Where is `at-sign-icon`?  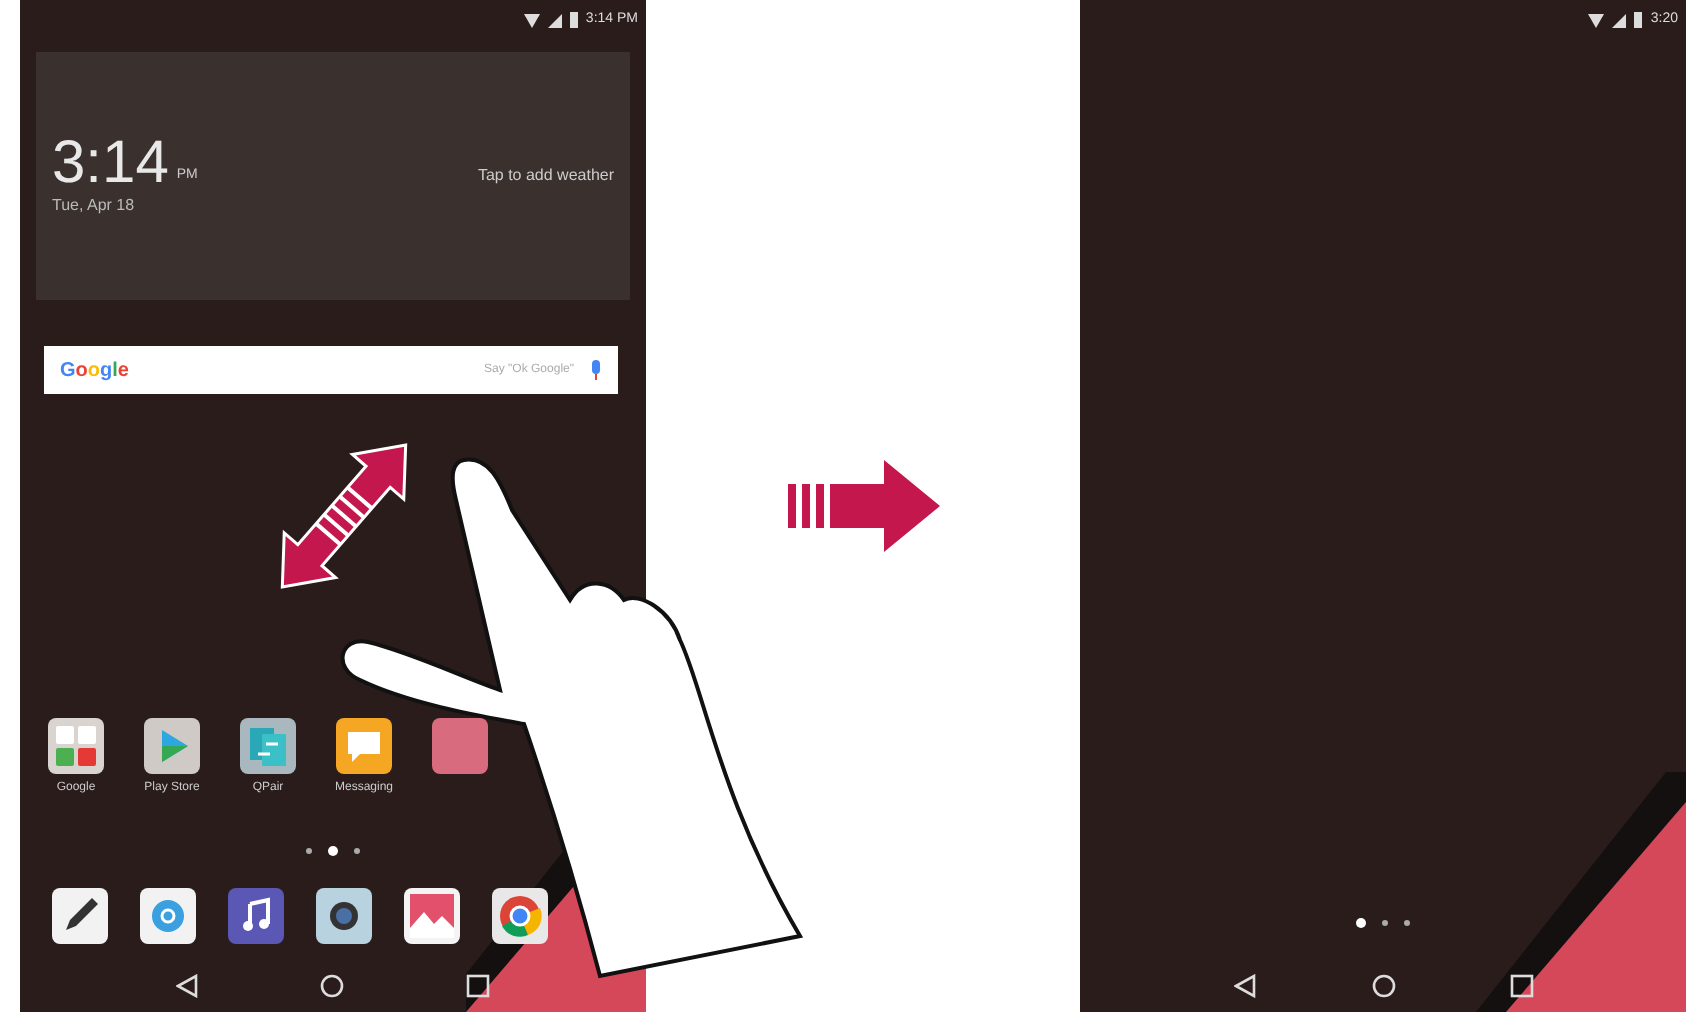 at-sign-icon is located at coordinates (168, 916).